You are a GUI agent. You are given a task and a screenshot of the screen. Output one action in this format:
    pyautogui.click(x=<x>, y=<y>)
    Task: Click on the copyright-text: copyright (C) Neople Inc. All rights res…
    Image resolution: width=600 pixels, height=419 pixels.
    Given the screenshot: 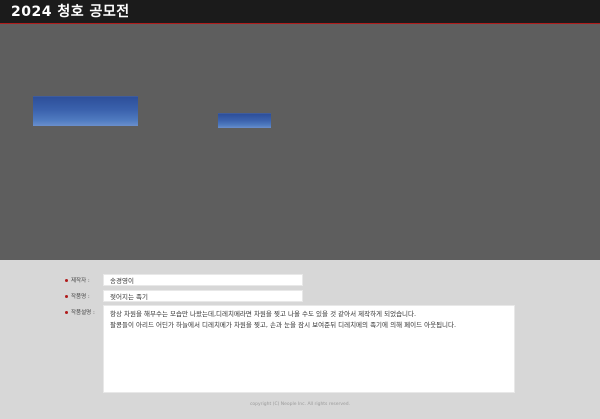 What is the action you would take?
    pyautogui.click(x=300, y=404)
    